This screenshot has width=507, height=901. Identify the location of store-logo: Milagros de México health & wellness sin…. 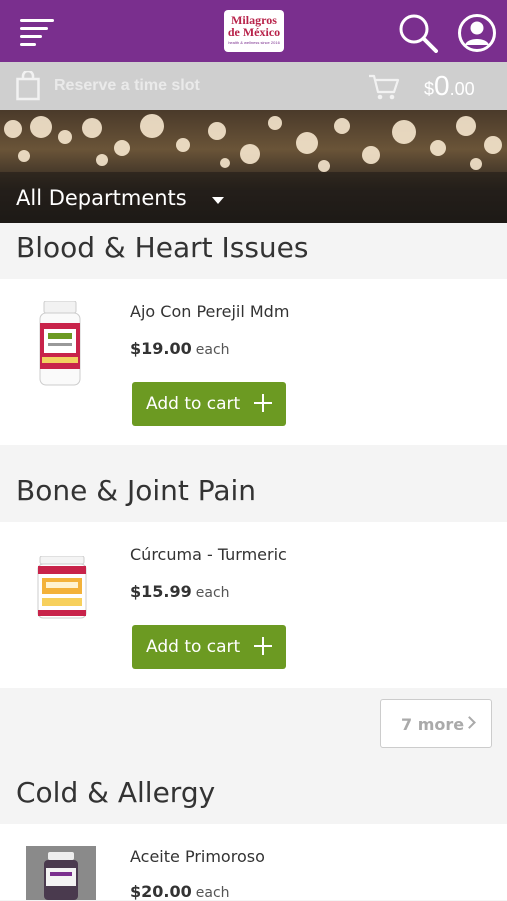
(254, 31).